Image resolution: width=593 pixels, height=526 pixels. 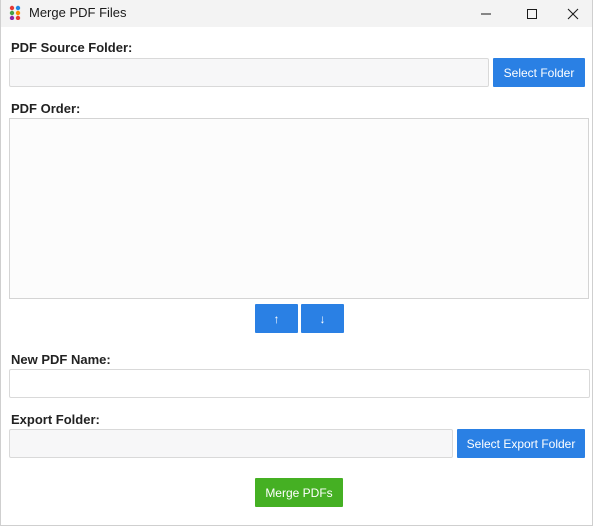 I want to click on move-up-button: ↑, so click(x=276, y=318).